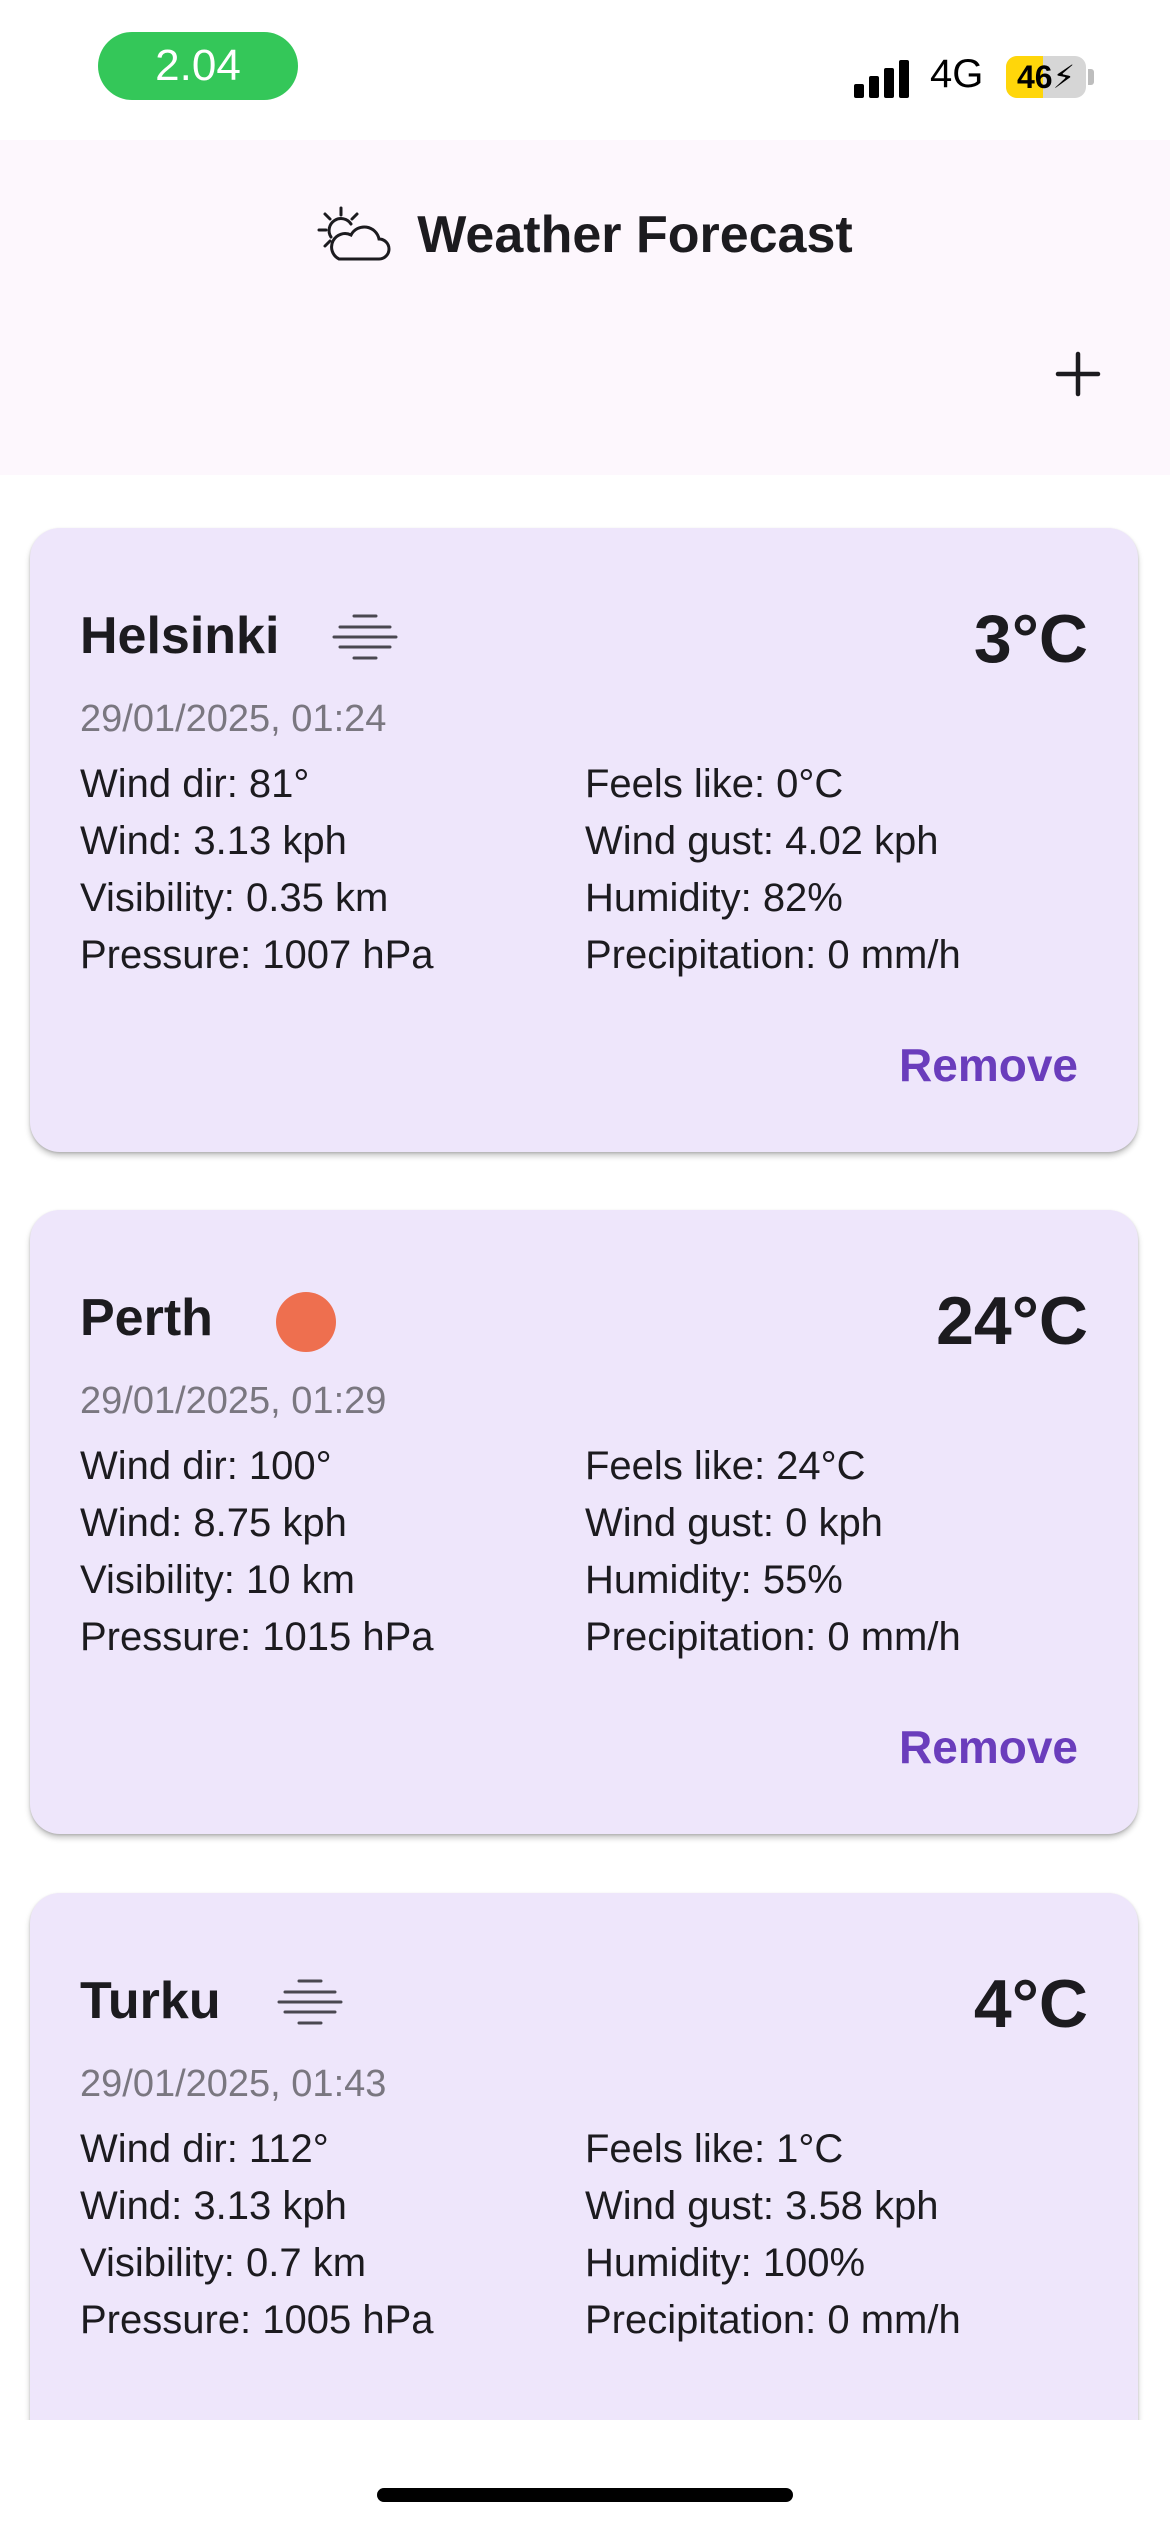  What do you see at coordinates (233, 2084) in the screenshot?
I see `observation-time: 29/01/2025, 01:43` at bounding box center [233, 2084].